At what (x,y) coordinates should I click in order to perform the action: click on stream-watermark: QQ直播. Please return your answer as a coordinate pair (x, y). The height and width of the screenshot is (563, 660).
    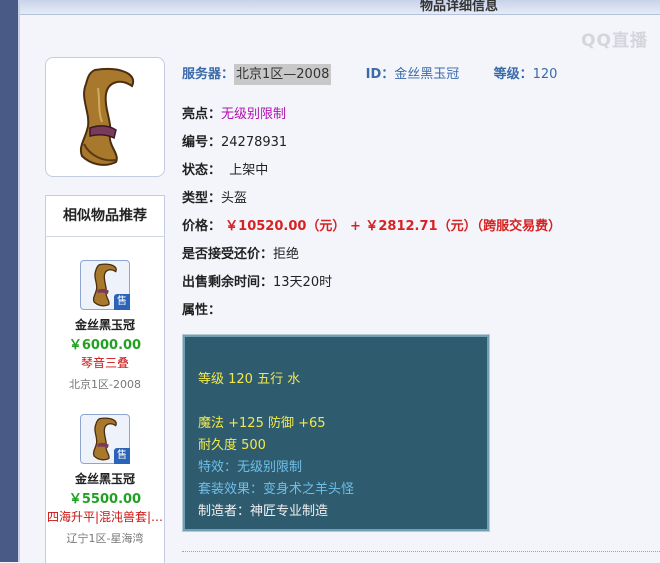
    Looking at the image, I should click on (614, 41).